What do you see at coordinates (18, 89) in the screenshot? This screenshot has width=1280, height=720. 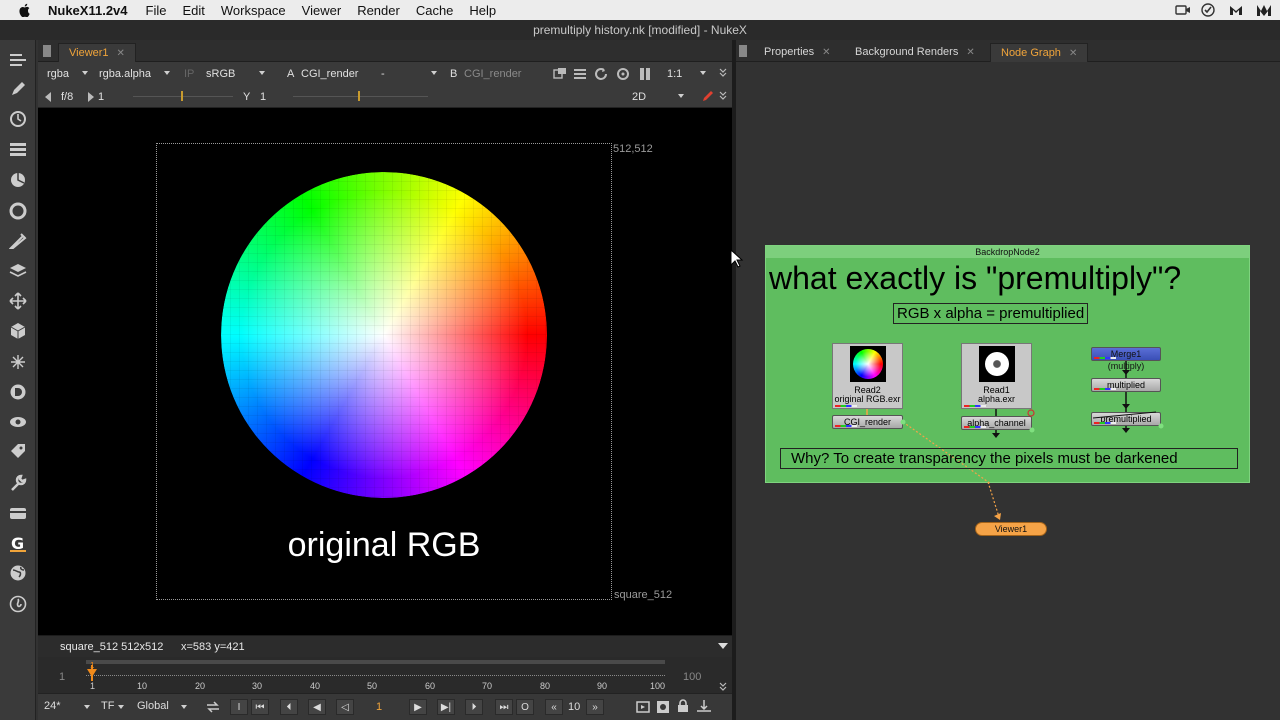 I see `draw-icon` at bounding box center [18, 89].